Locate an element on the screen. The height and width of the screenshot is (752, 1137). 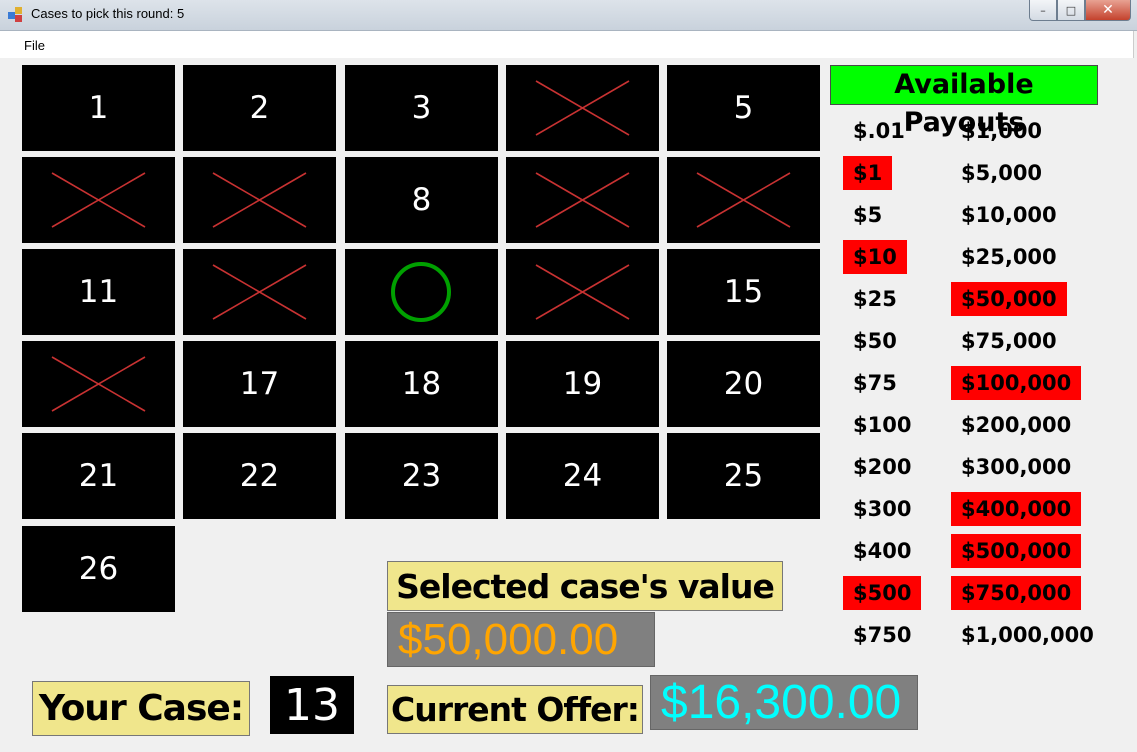
case-number: 18 is located at coordinates (421, 384).